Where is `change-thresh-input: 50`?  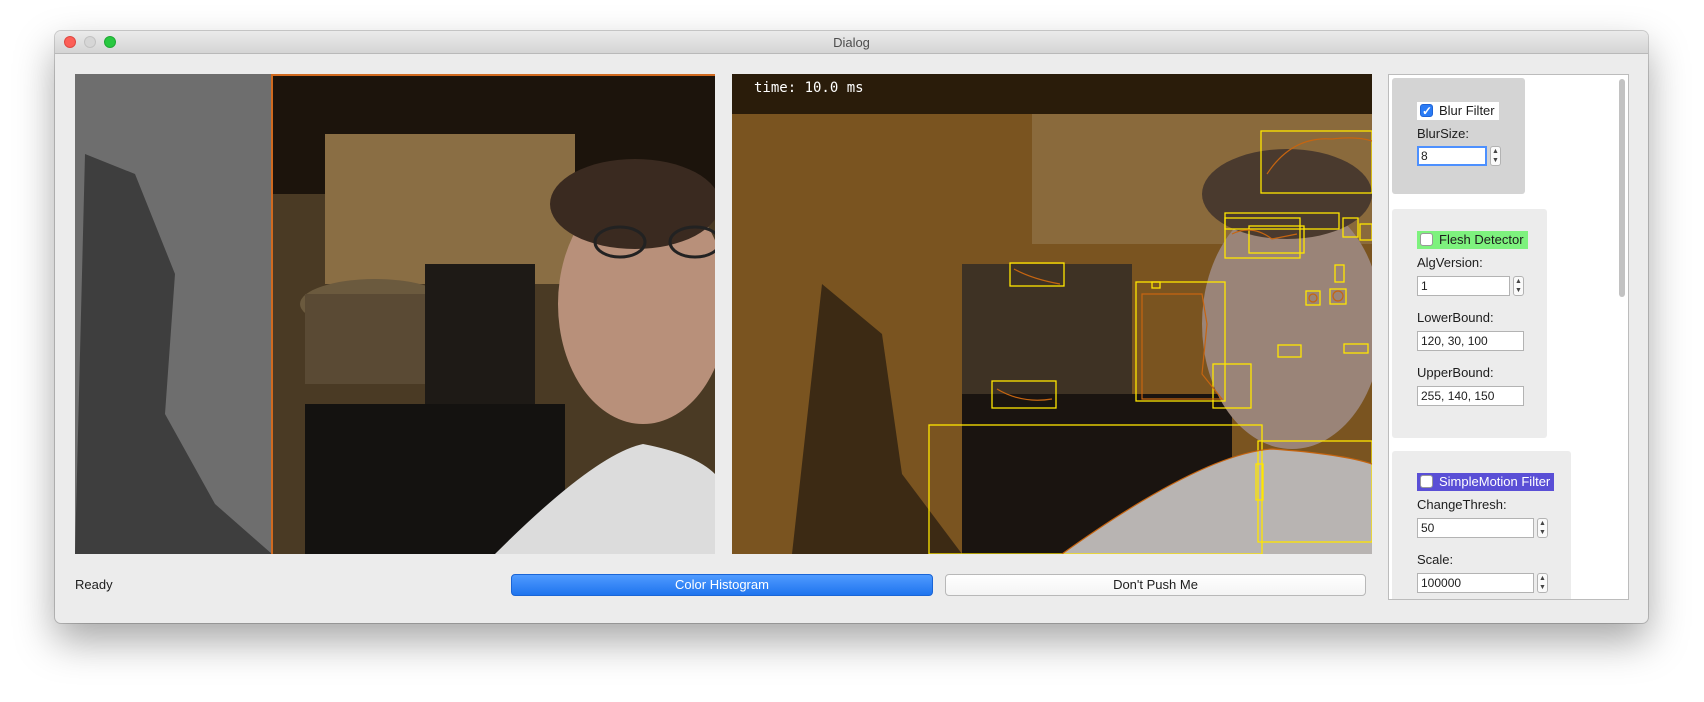 change-thresh-input: 50 is located at coordinates (1475, 528).